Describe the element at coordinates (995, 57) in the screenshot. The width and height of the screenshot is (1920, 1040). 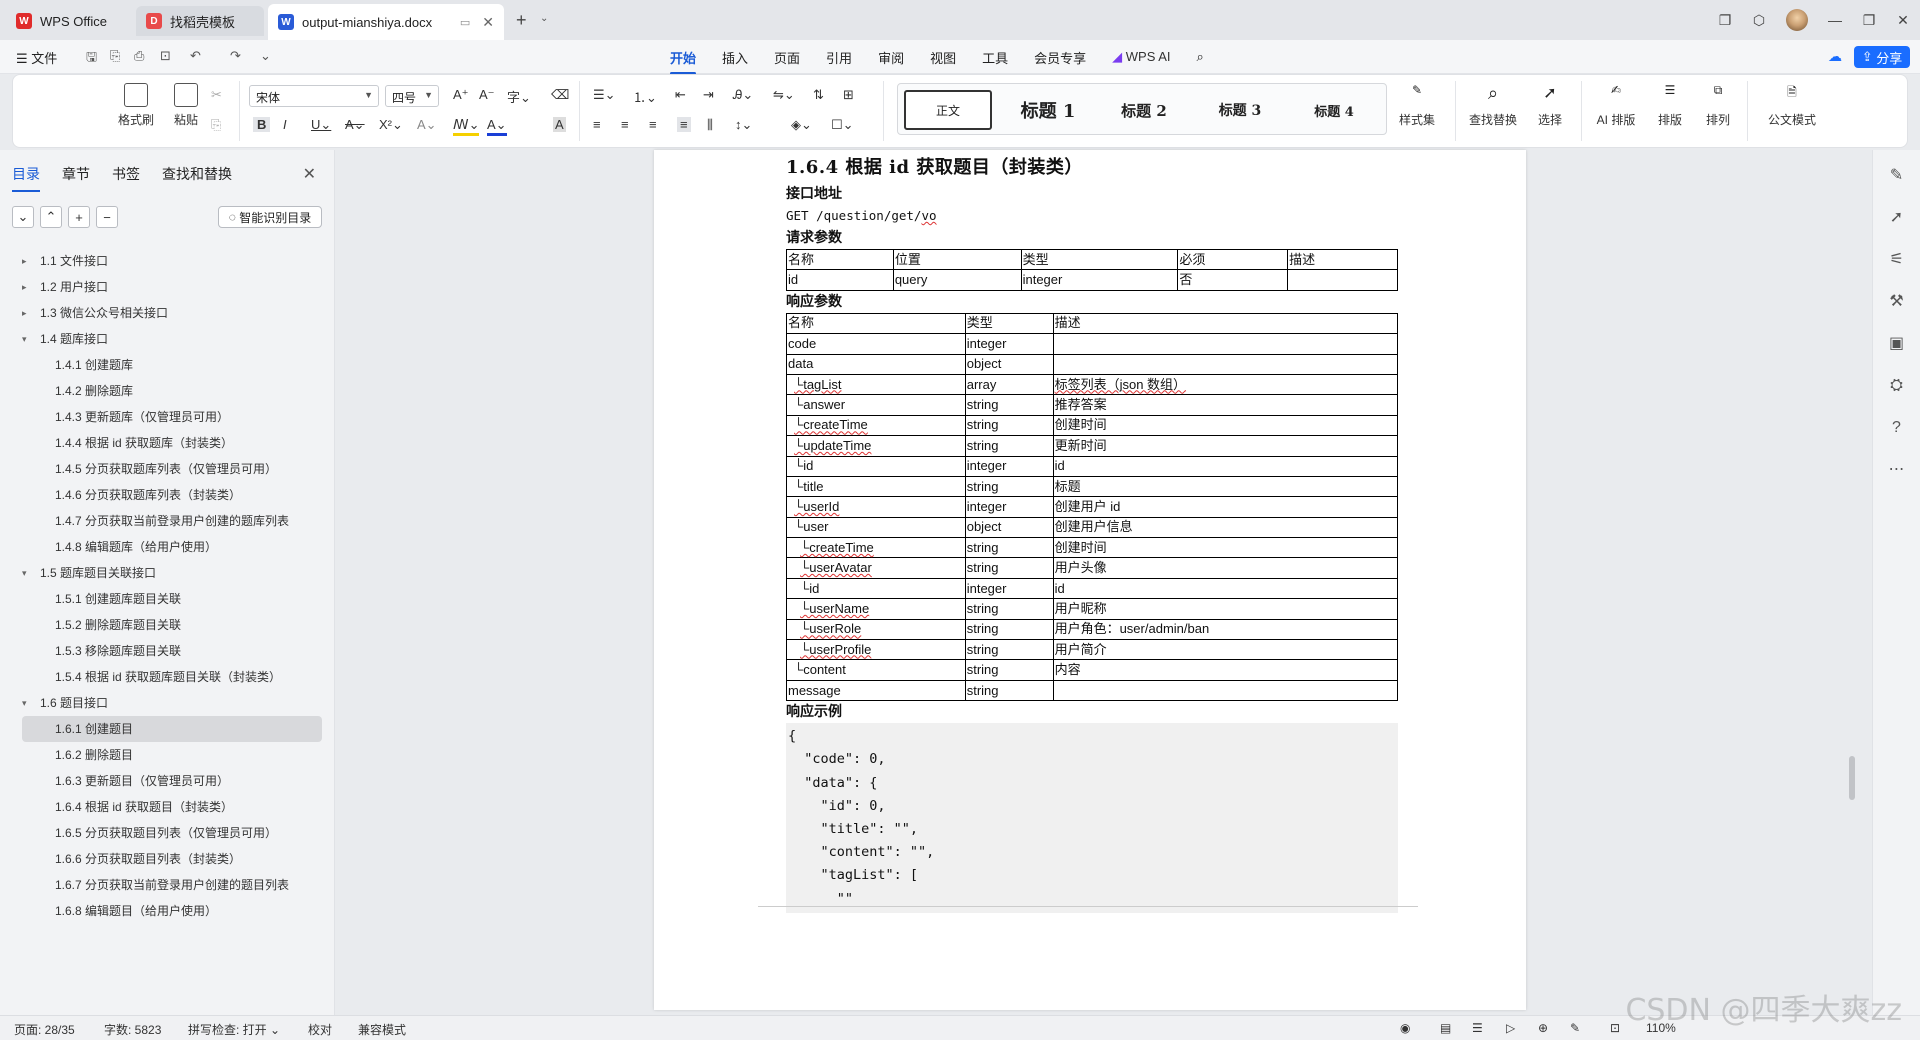
I see `tab-tools: 工具` at that location.